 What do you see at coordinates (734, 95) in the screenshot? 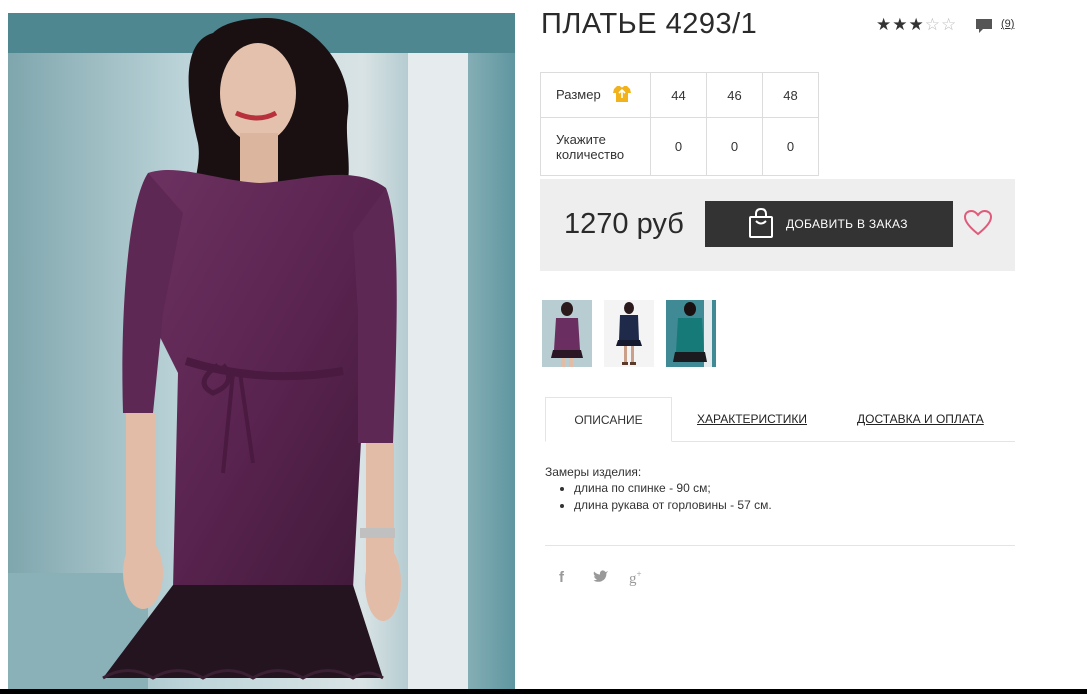
I see `size-option-46: 46` at bounding box center [734, 95].